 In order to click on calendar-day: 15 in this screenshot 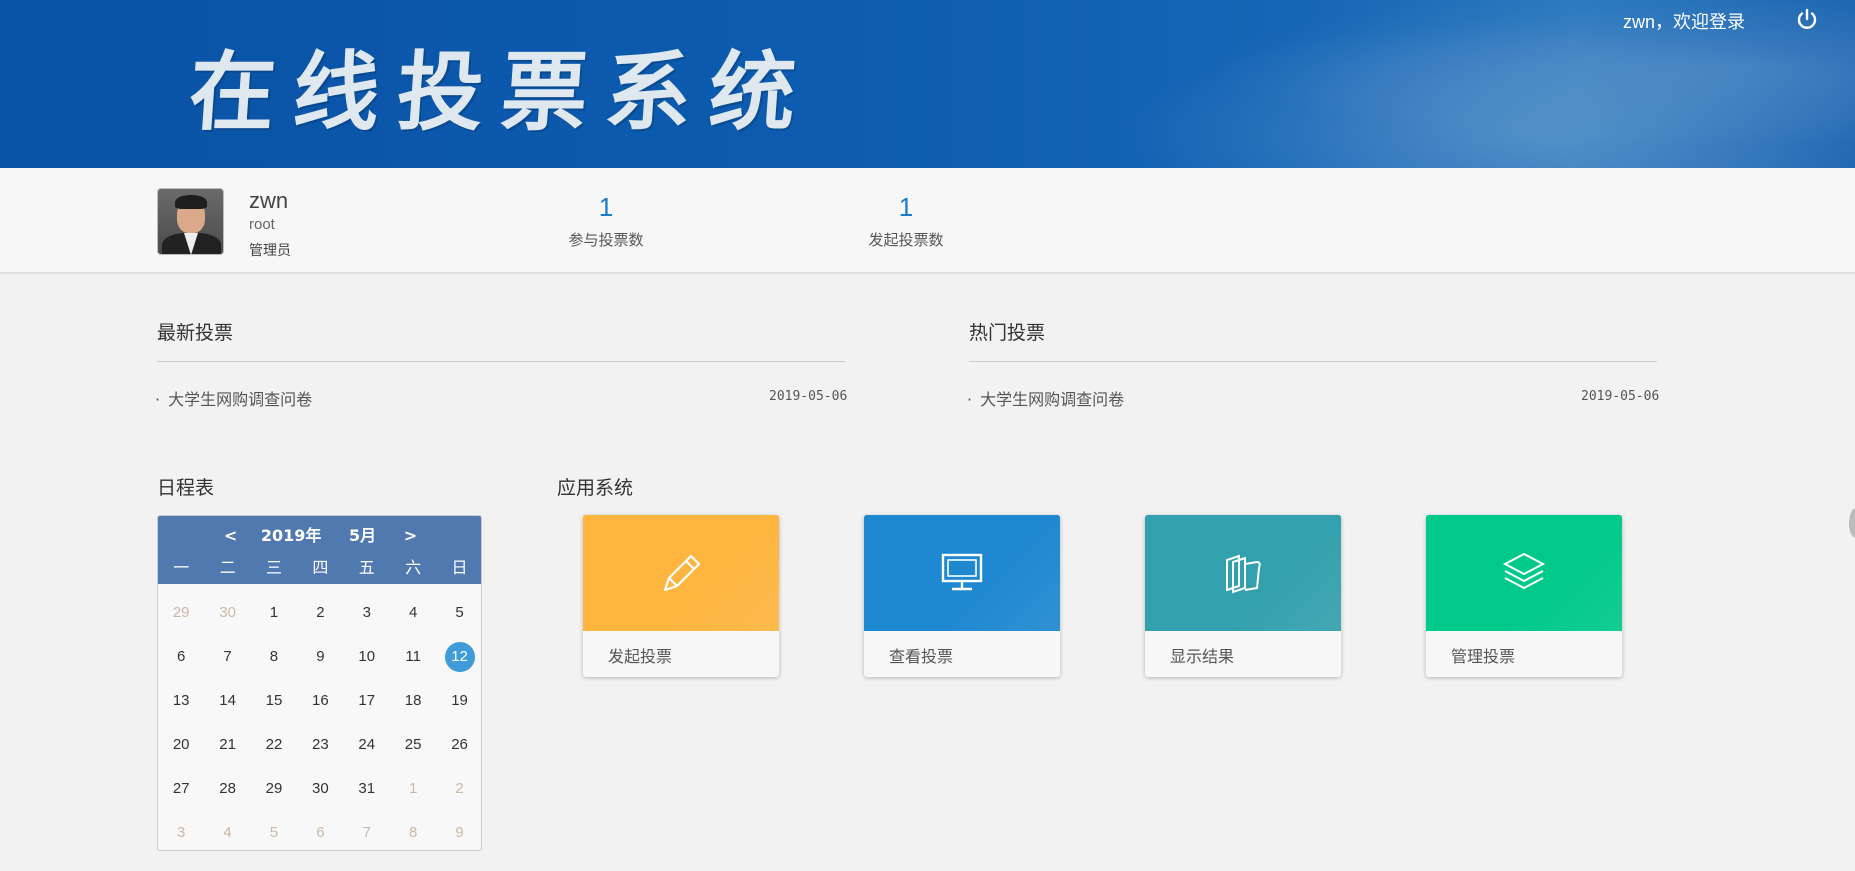, I will do `click(274, 708)`.